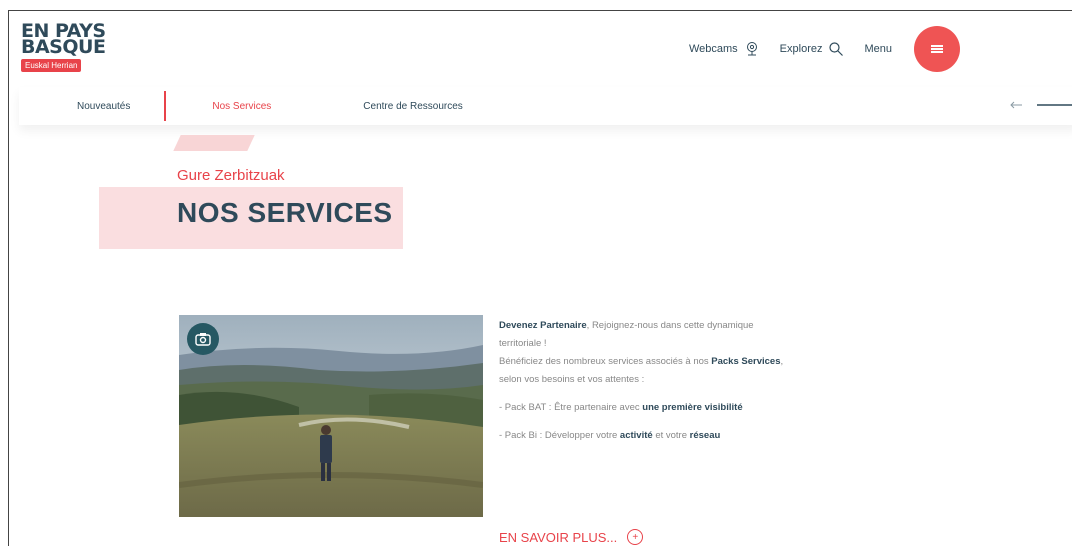  Describe the element at coordinates (214, 143) in the screenshot. I see `decorative-slant` at that location.